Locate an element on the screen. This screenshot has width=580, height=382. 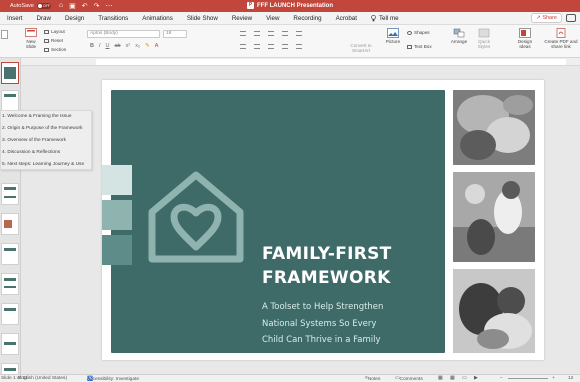
zoom-out-icon: − is located at coordinates (501, 378).